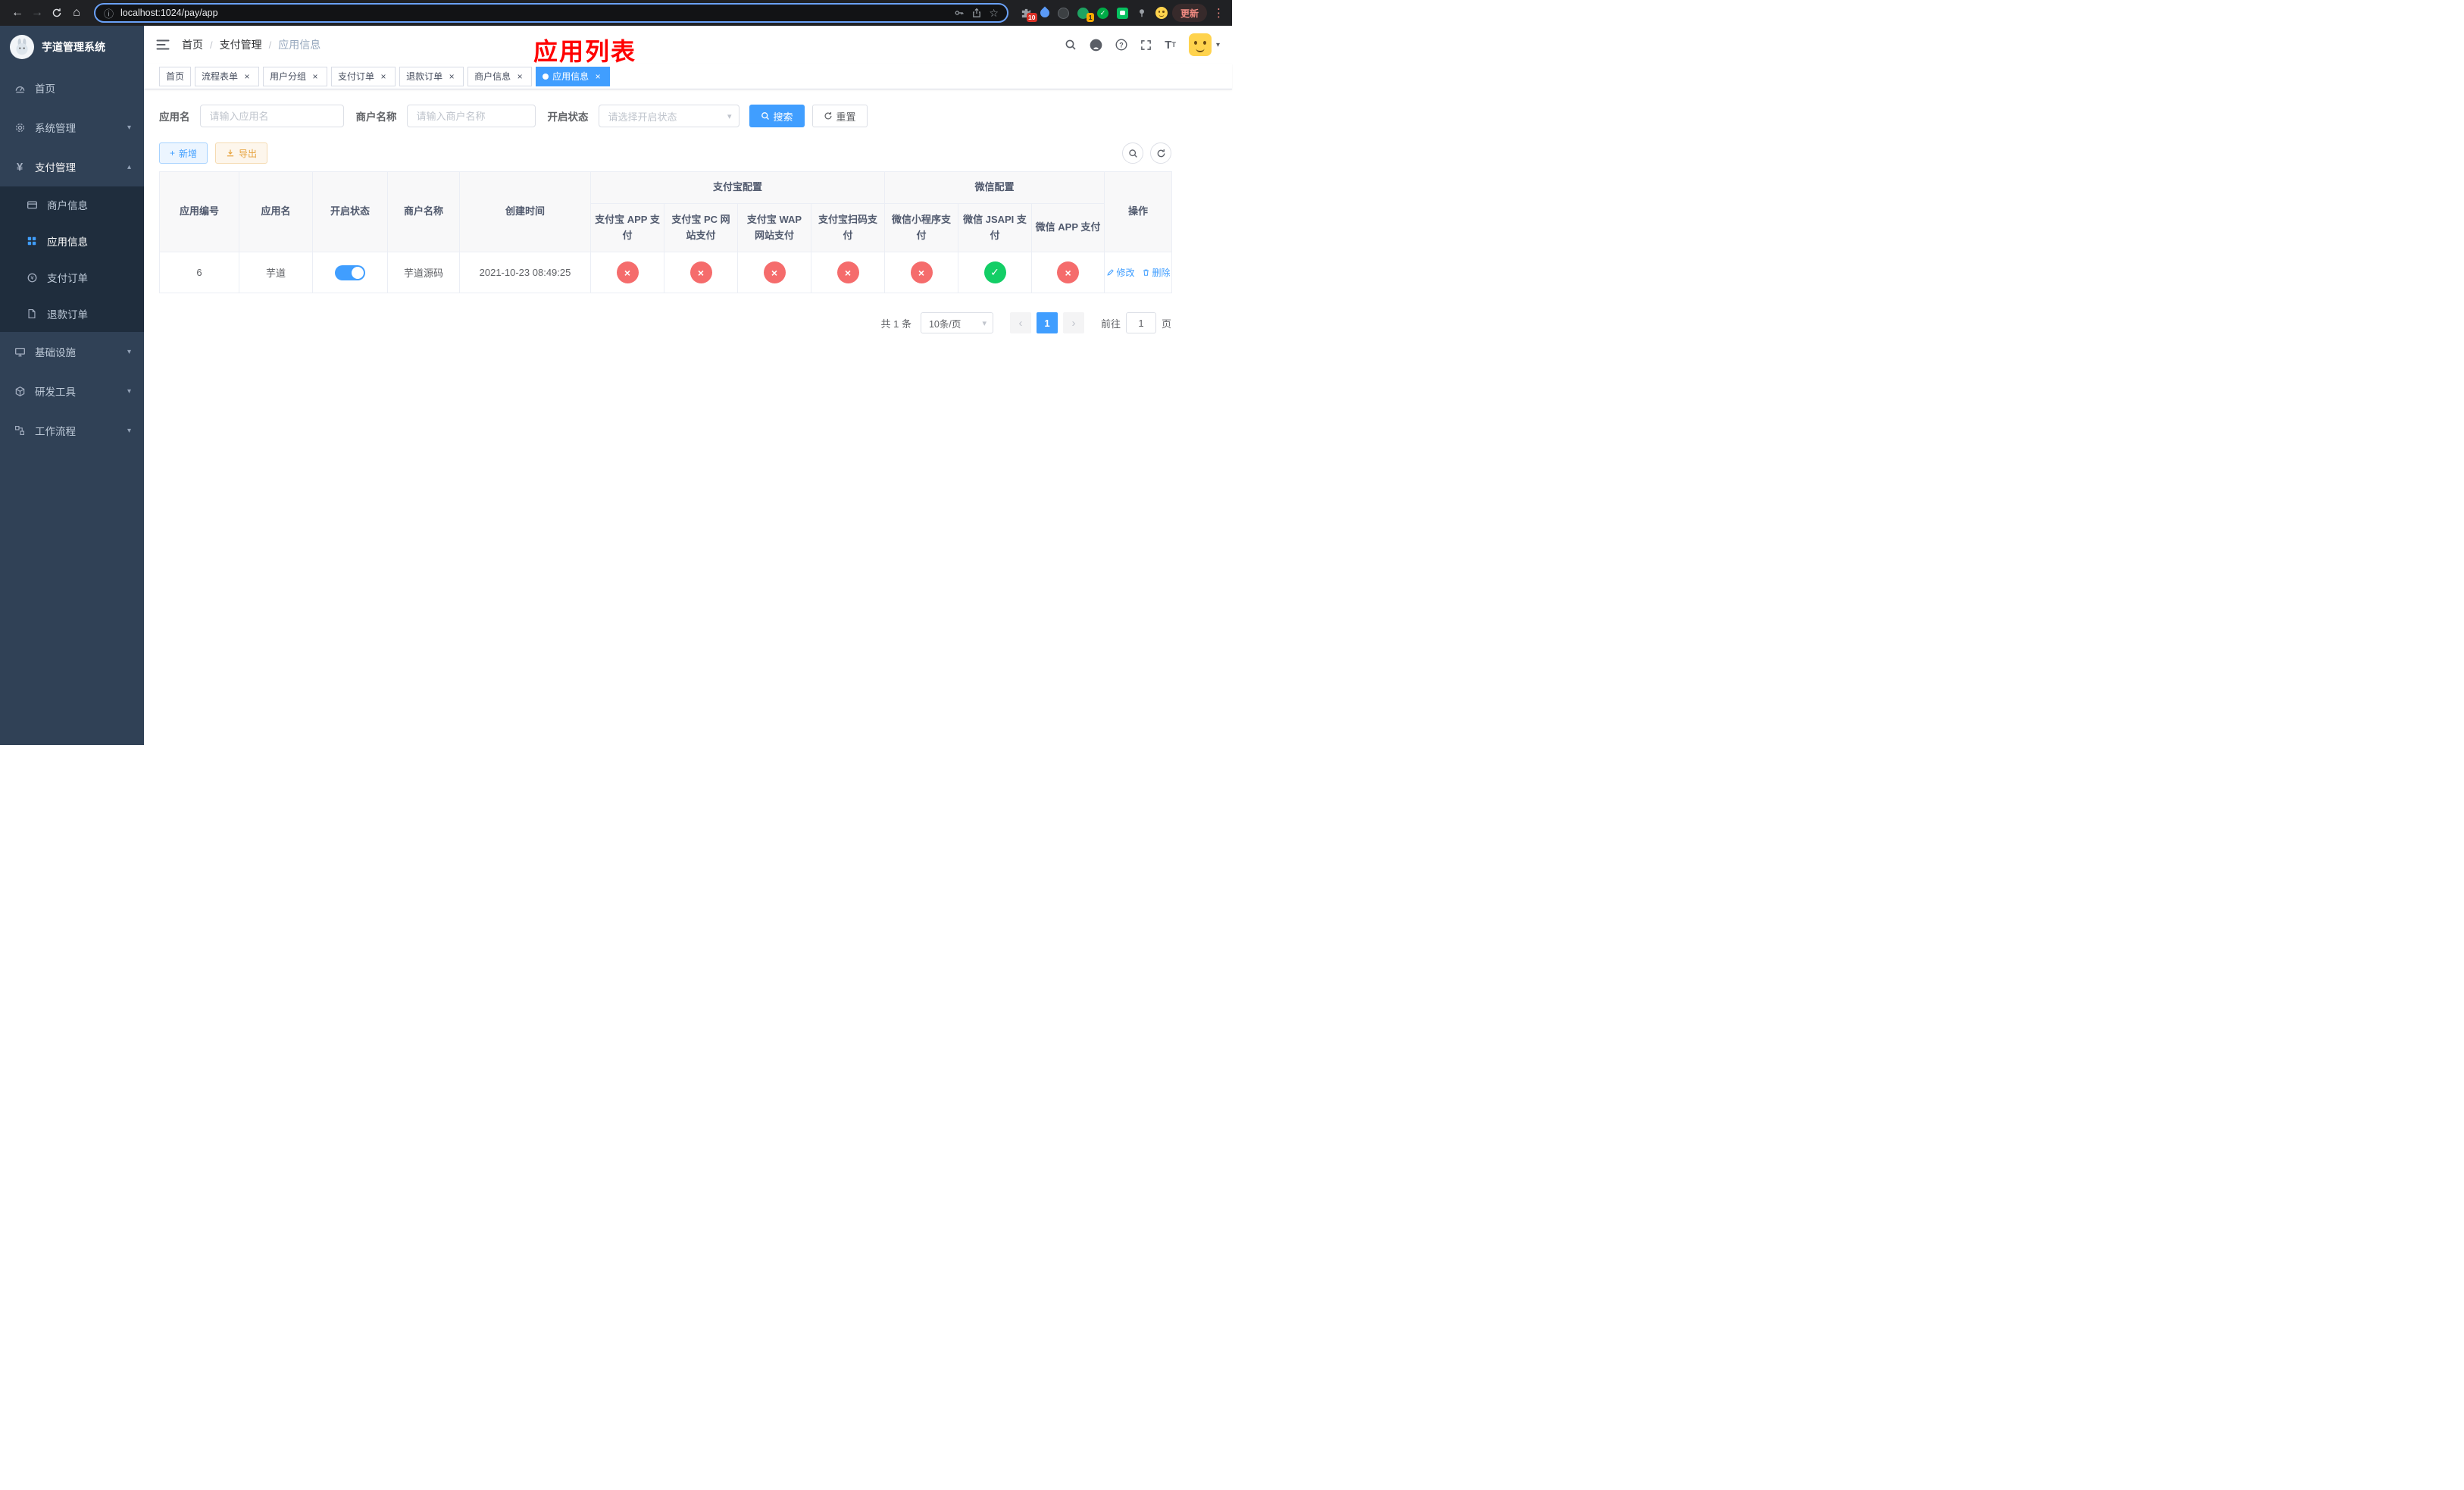  Describe the element at coordinates (471, 116) in the screenshot. I see `merchant-name-input` at that location.